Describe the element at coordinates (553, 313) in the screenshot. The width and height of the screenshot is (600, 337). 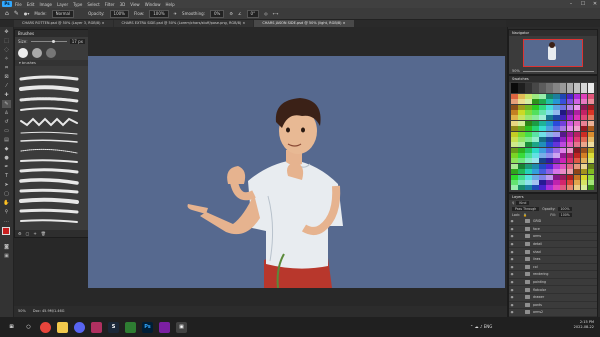
I see `layer-row: ◉ arms2` at that location.